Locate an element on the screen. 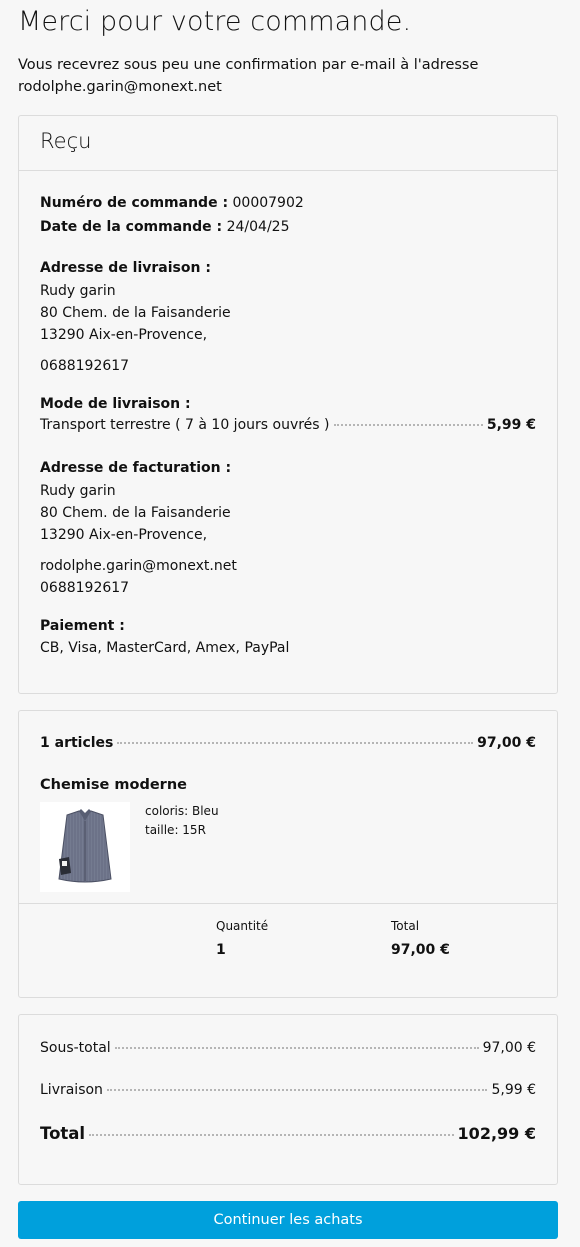 Image resolution: width=580 pixels, height=1247 pixels. quantity-label: Quantité is located at coordinates (242, 926).